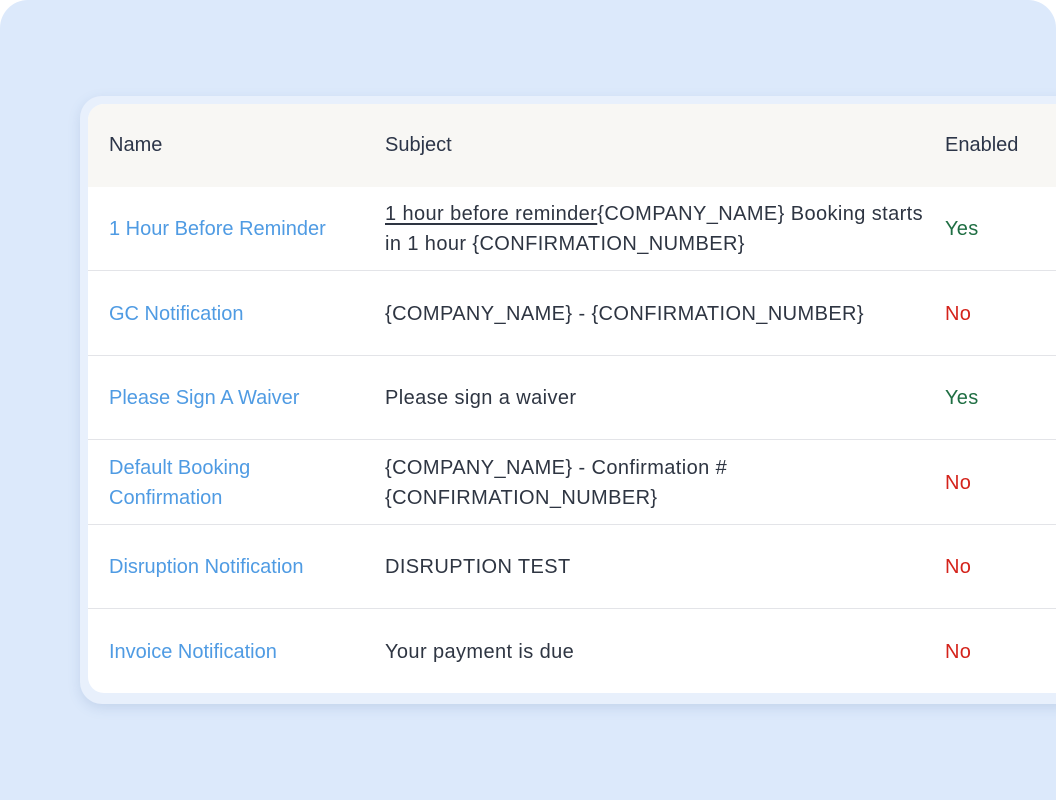 The width and height of the screenshot is (1056, 800). Describe the element at coordinates (193, 652) in the screenshot. I see `template-name-link: Invoice Notification` at that location.